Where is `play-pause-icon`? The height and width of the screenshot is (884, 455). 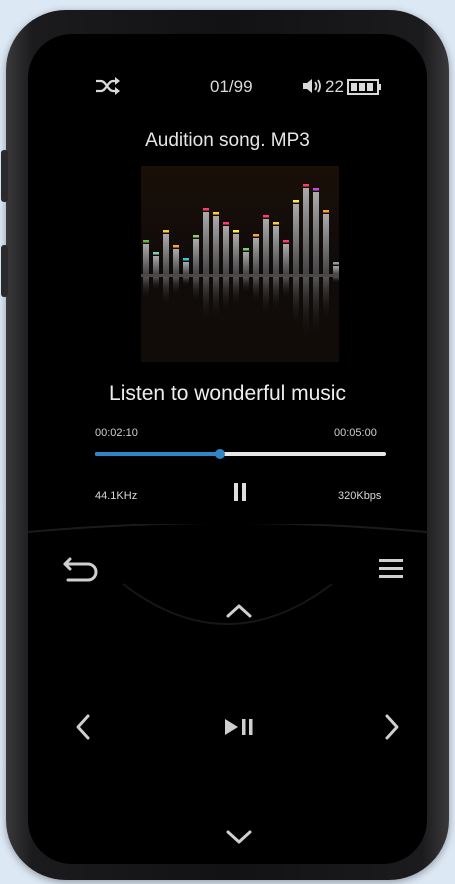 play-pause-icon is located at coordinates (240, 727).